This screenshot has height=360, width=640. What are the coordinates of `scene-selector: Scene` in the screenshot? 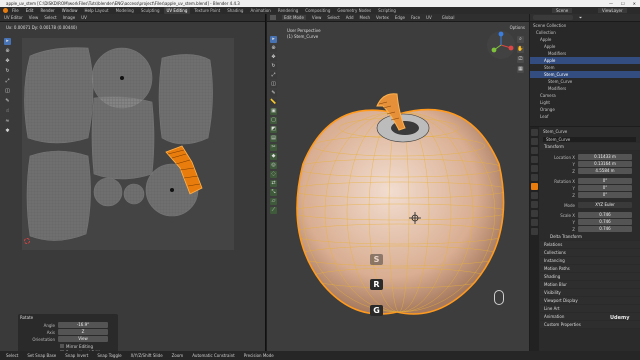 It's located at (562, 10).